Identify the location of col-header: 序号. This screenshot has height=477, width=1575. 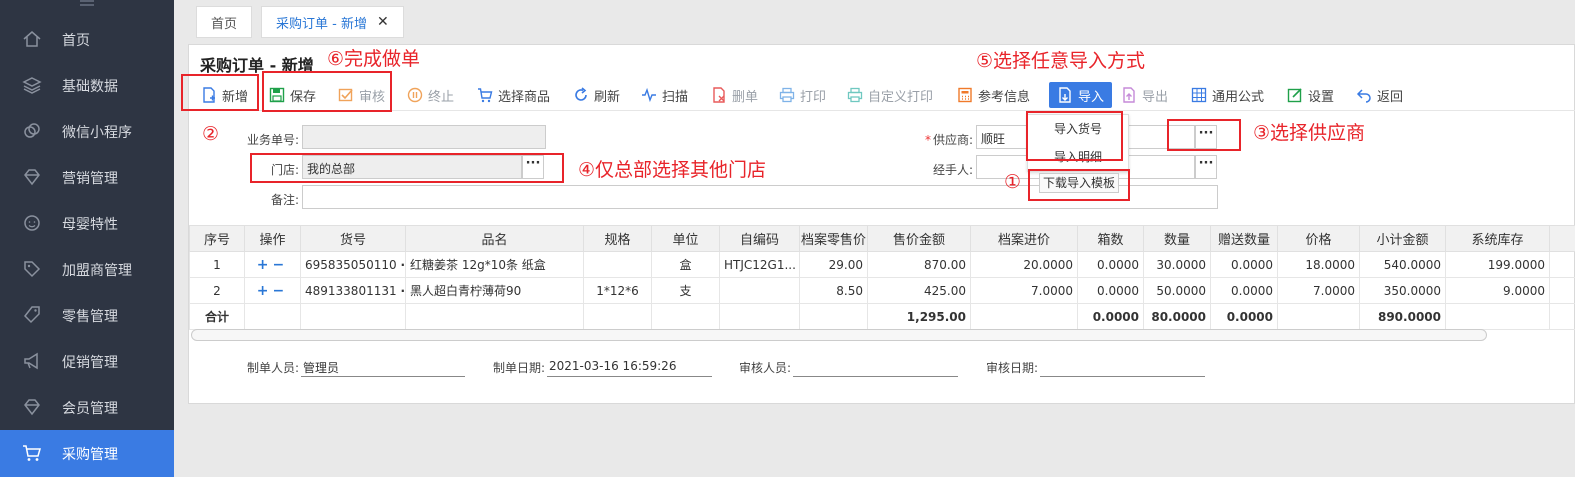
(217, 238).